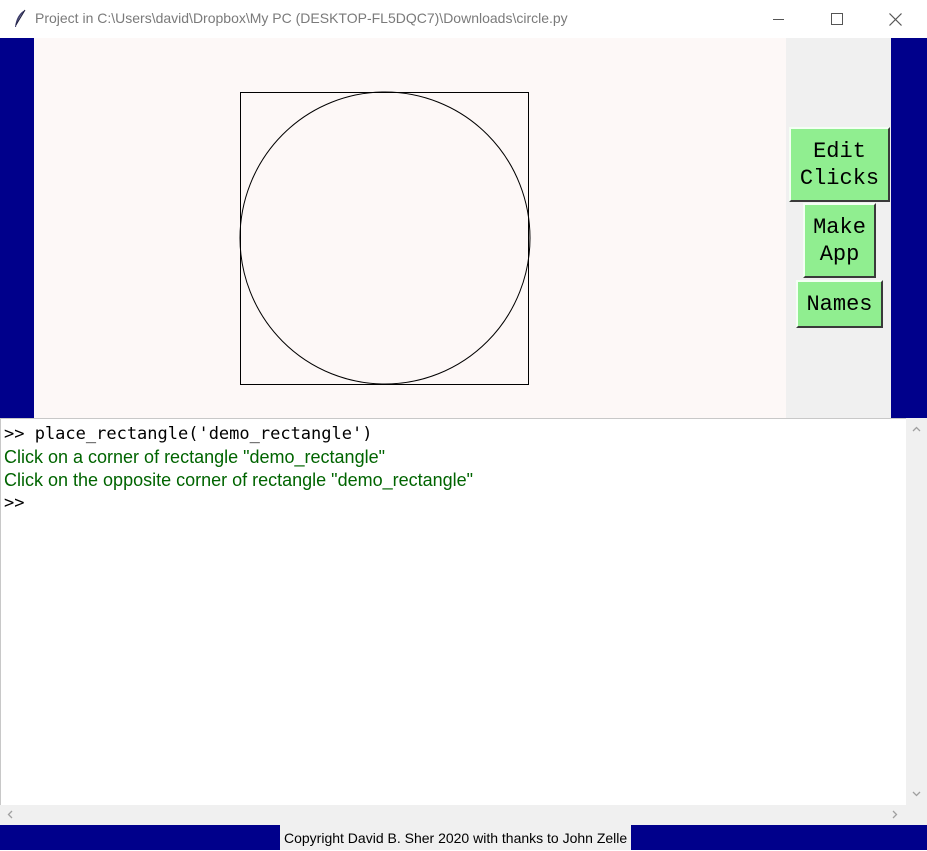  What do you see at coordinates (839, 240) in the screenshot?
I see `make-app-button: Make App` at bounding box center [839, 240].